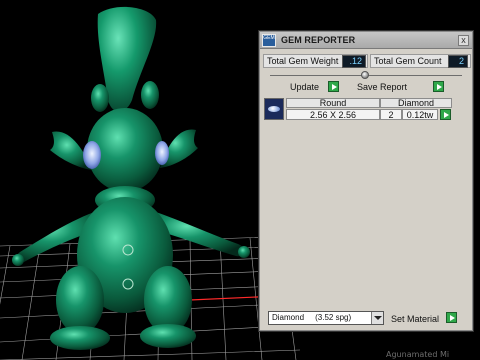 The image size is (480, 360). What do you see at coordinates (451, 317) in the screenshot?
I see `set-material-go-arrow-icon` at bounding box center [451, 317].